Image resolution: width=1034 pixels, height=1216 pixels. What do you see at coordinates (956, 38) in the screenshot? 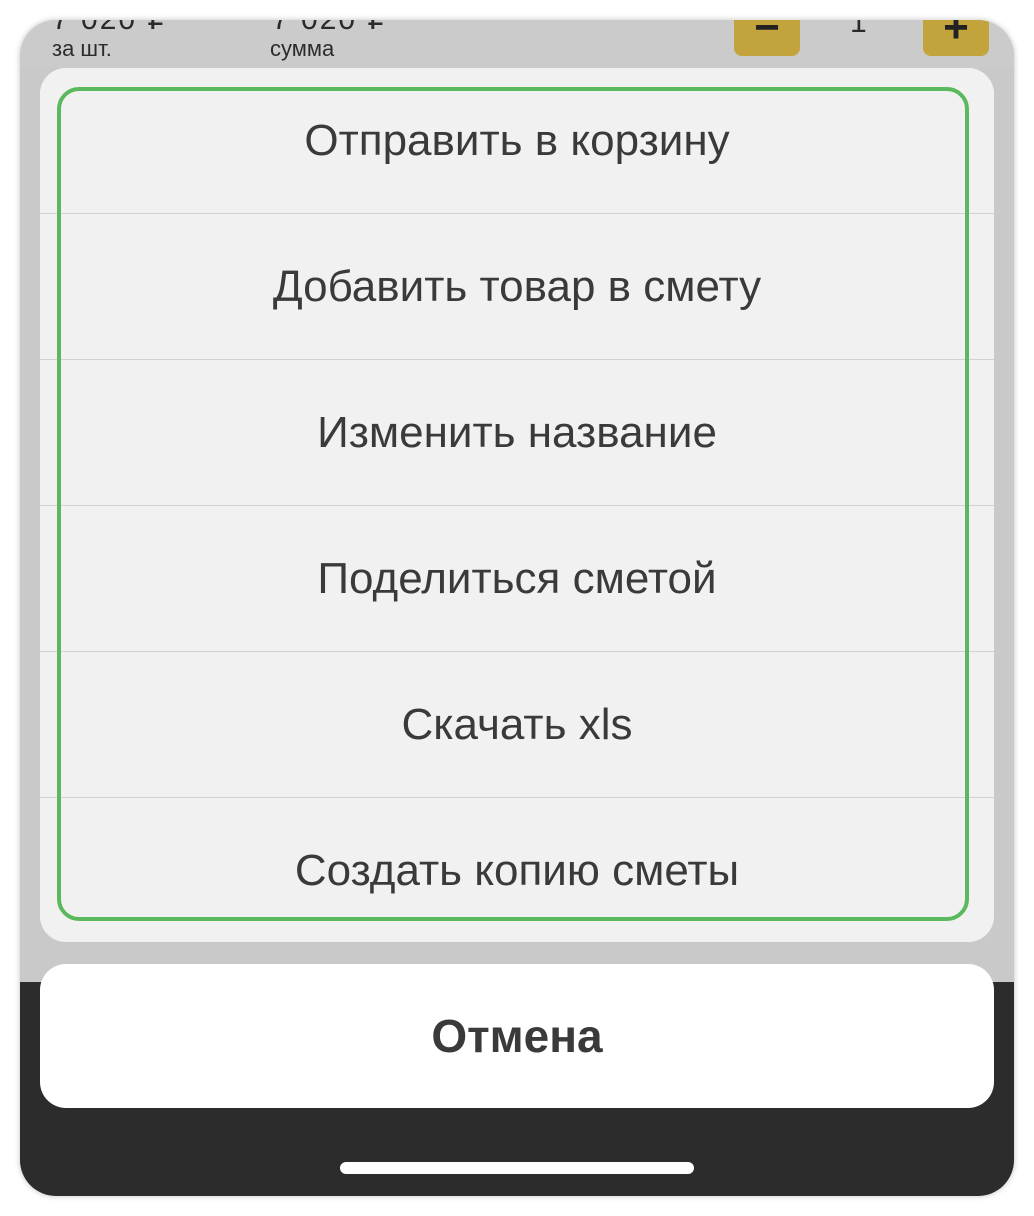
I see `quantity-increase-button: +` at bounding box center [956, 38].